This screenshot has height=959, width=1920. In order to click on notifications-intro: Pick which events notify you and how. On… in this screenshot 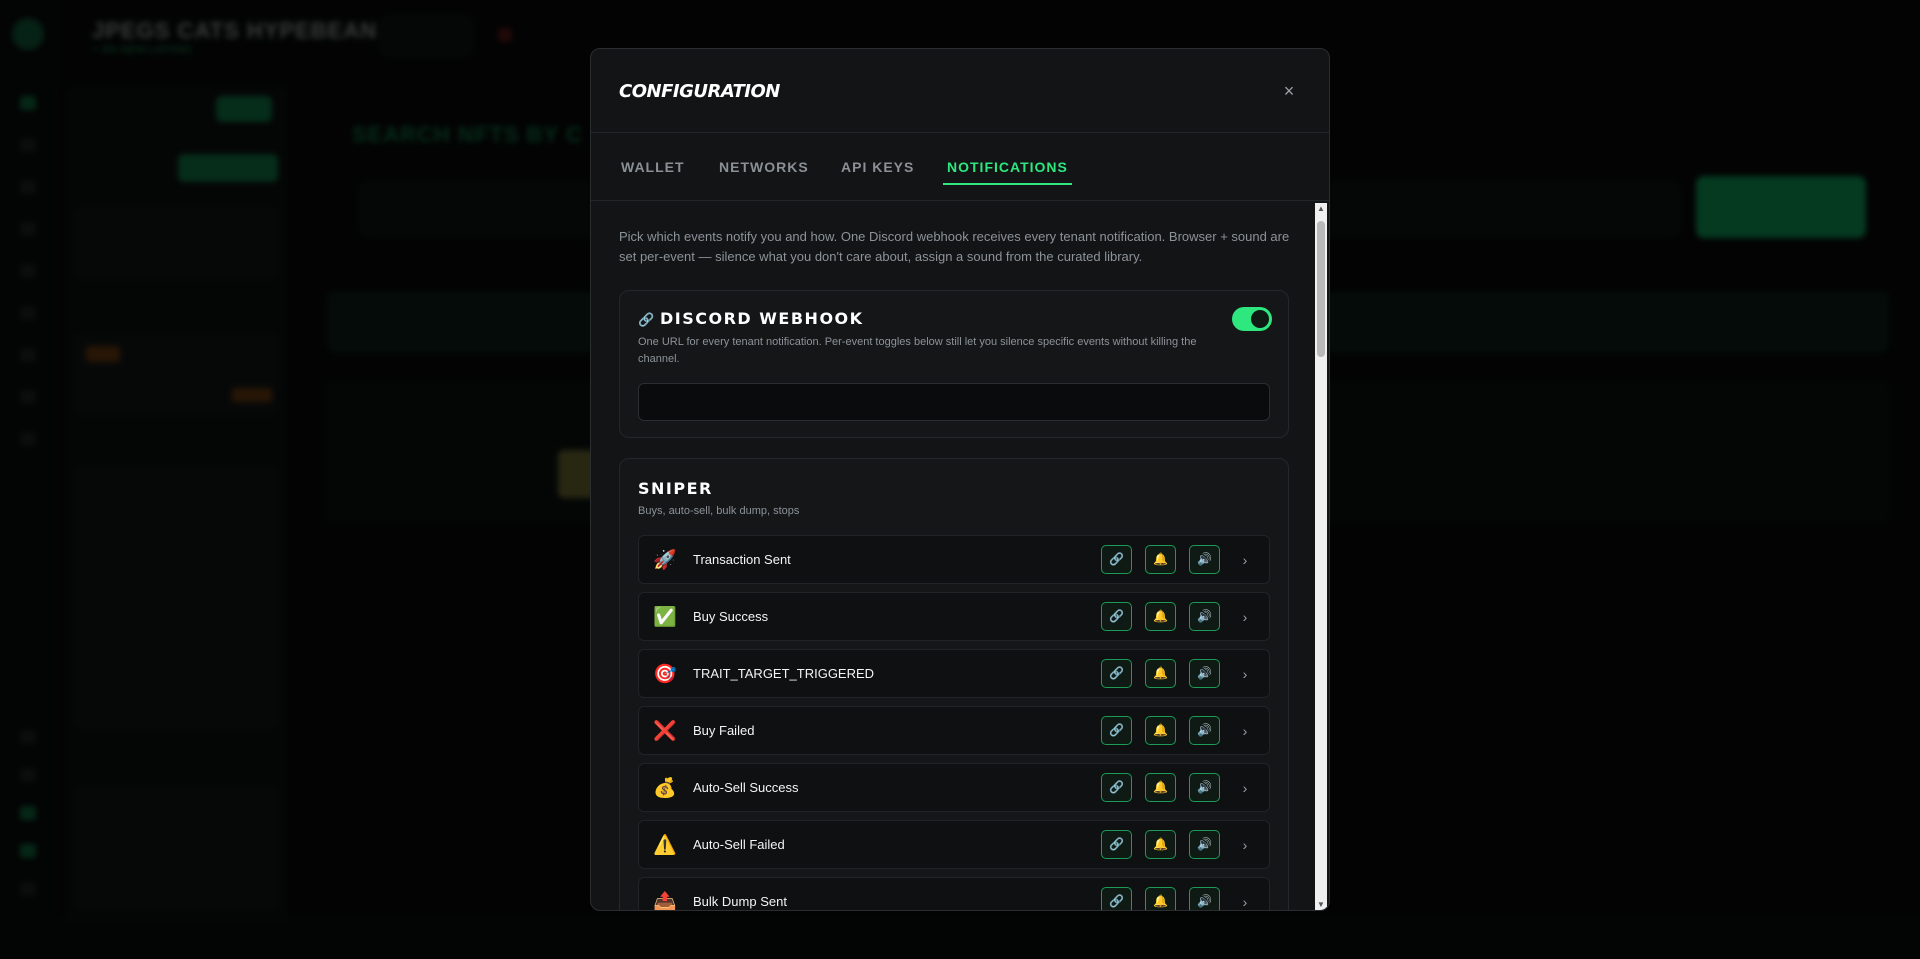, I will do `click(954, 246)`.